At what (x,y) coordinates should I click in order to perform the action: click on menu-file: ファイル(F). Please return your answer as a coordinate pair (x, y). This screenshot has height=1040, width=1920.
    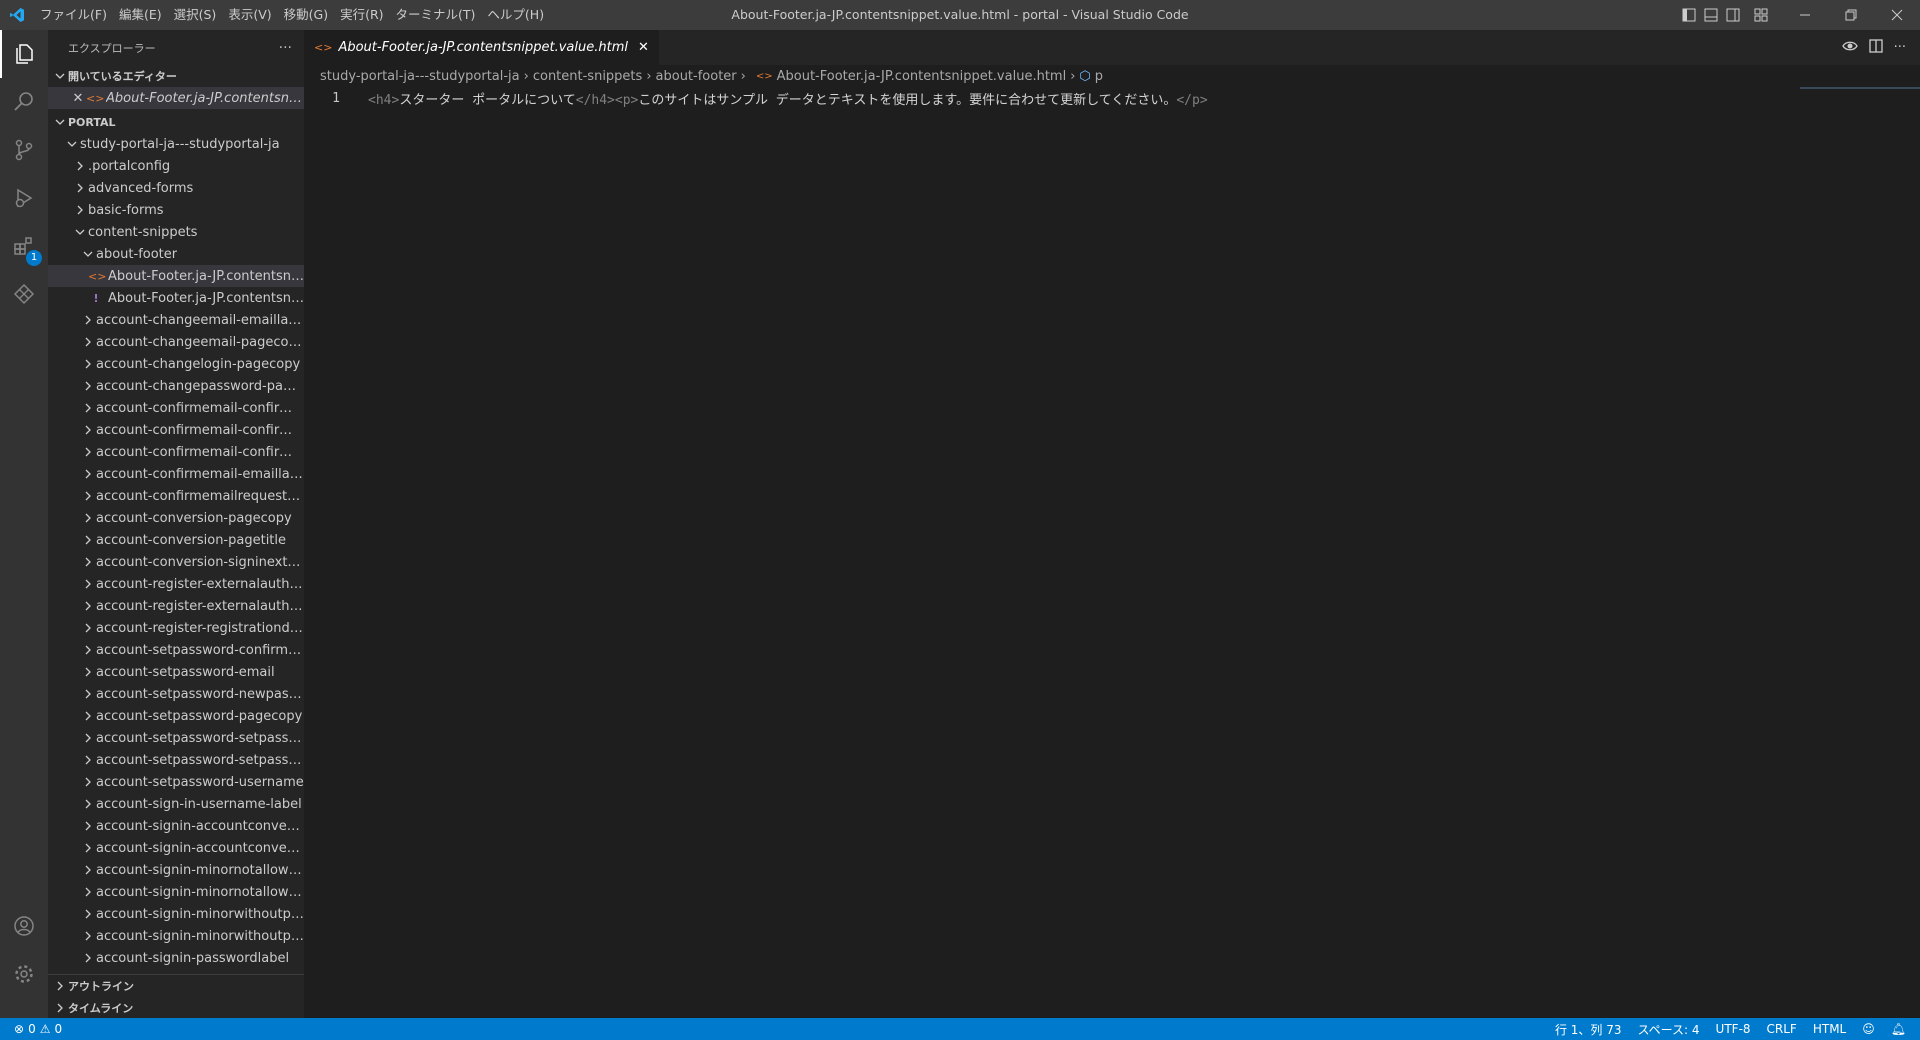
    Looking at the image, I should click on (73, 15).